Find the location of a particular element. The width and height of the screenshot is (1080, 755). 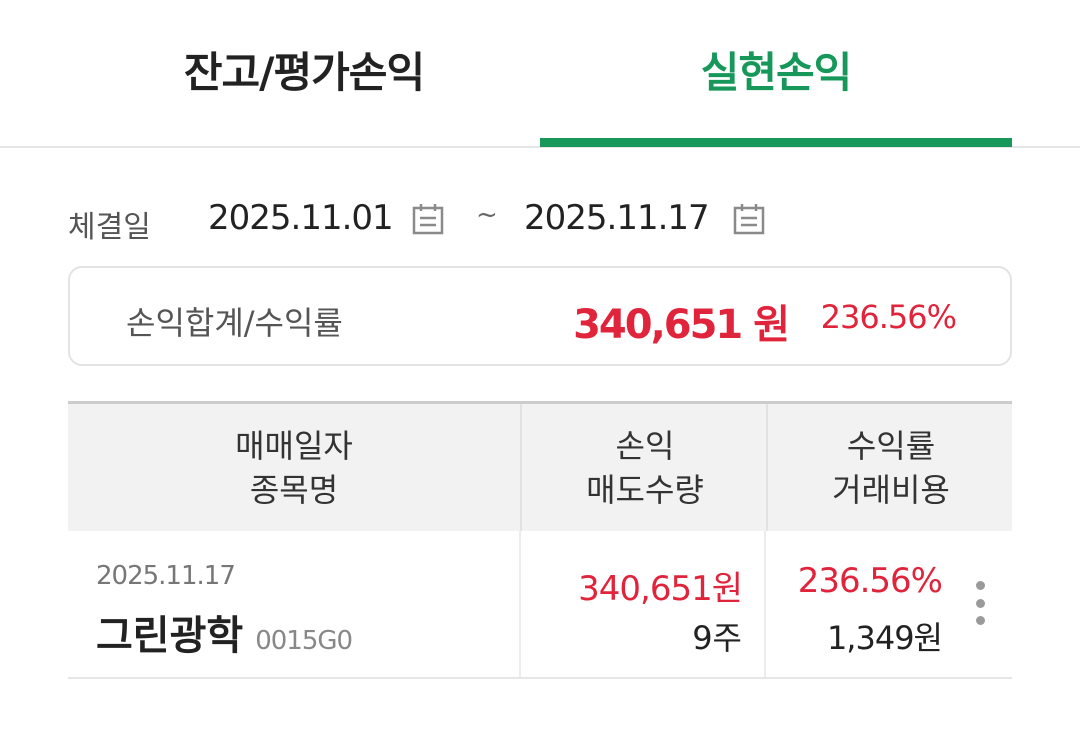

active-tab-indicator is located at coordinates (776, 142).